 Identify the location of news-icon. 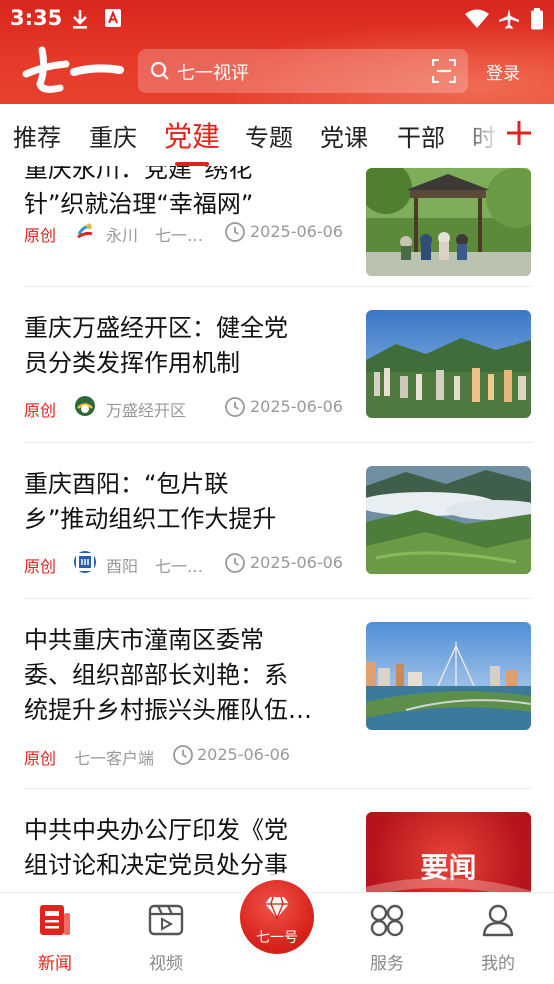
(55, 920).